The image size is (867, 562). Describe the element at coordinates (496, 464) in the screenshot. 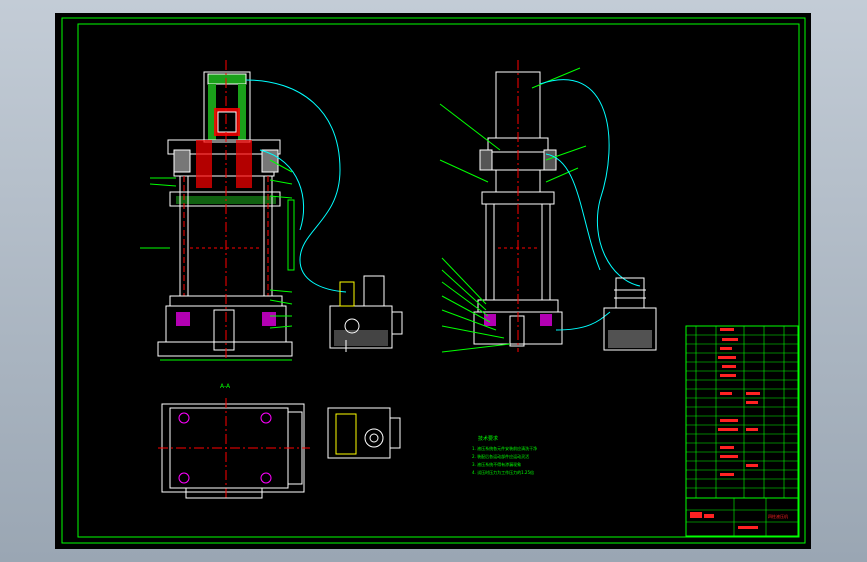

I see `note-3: 3. 液压系统不得有渗漏现象` at that location.